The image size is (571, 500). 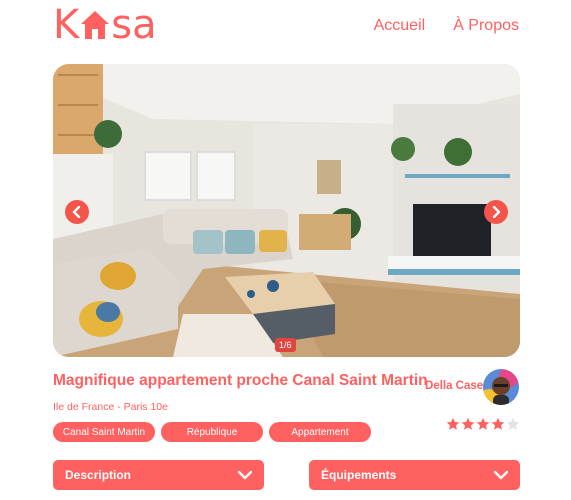 I want to click on logo-letter-k: K, so click(x=66, y=25).